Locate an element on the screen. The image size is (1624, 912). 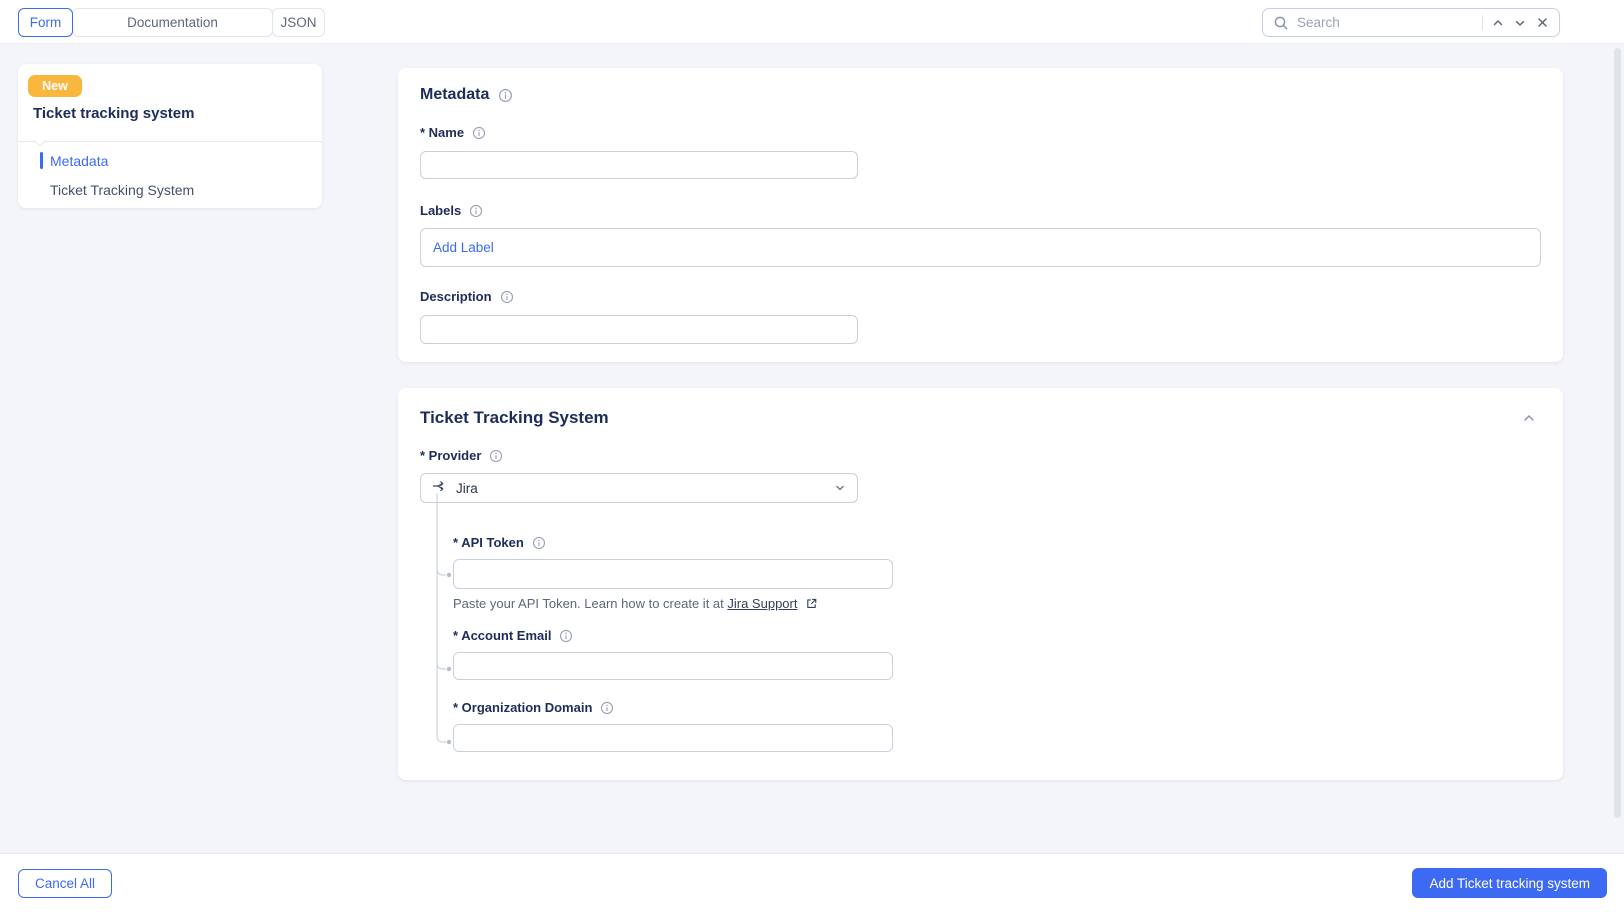
view-tabs: Form Documentation JSON is located at coordinates (171, 22).